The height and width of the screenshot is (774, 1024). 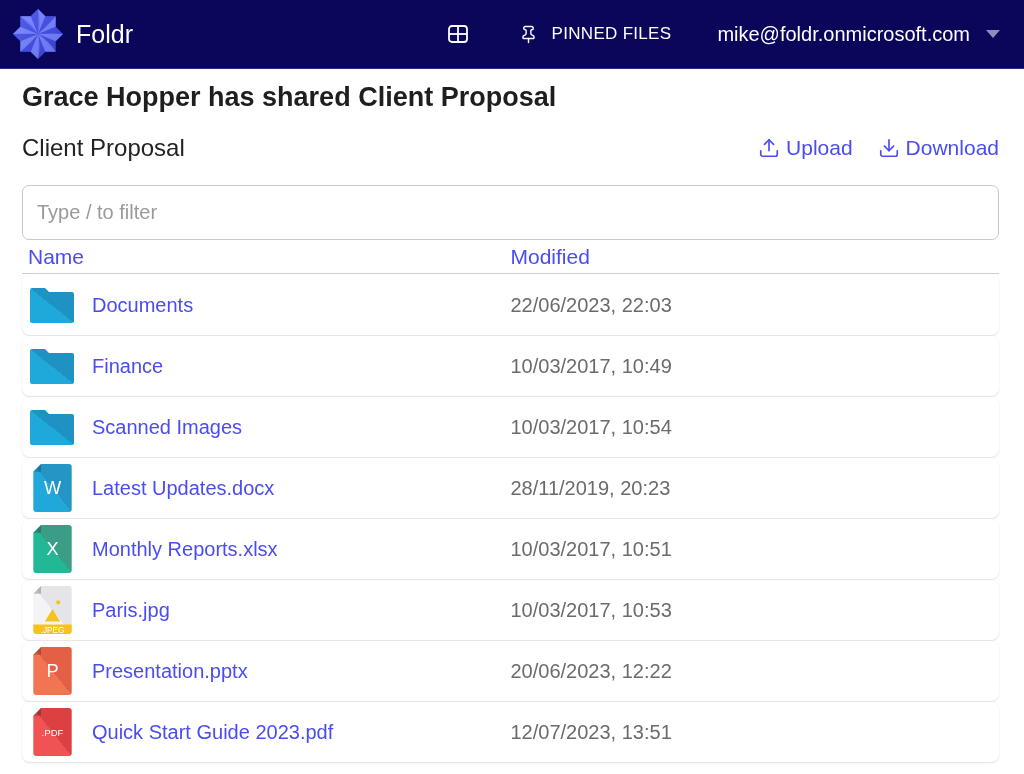 I want to click on file-icon: P, so click(x=52, y=671).